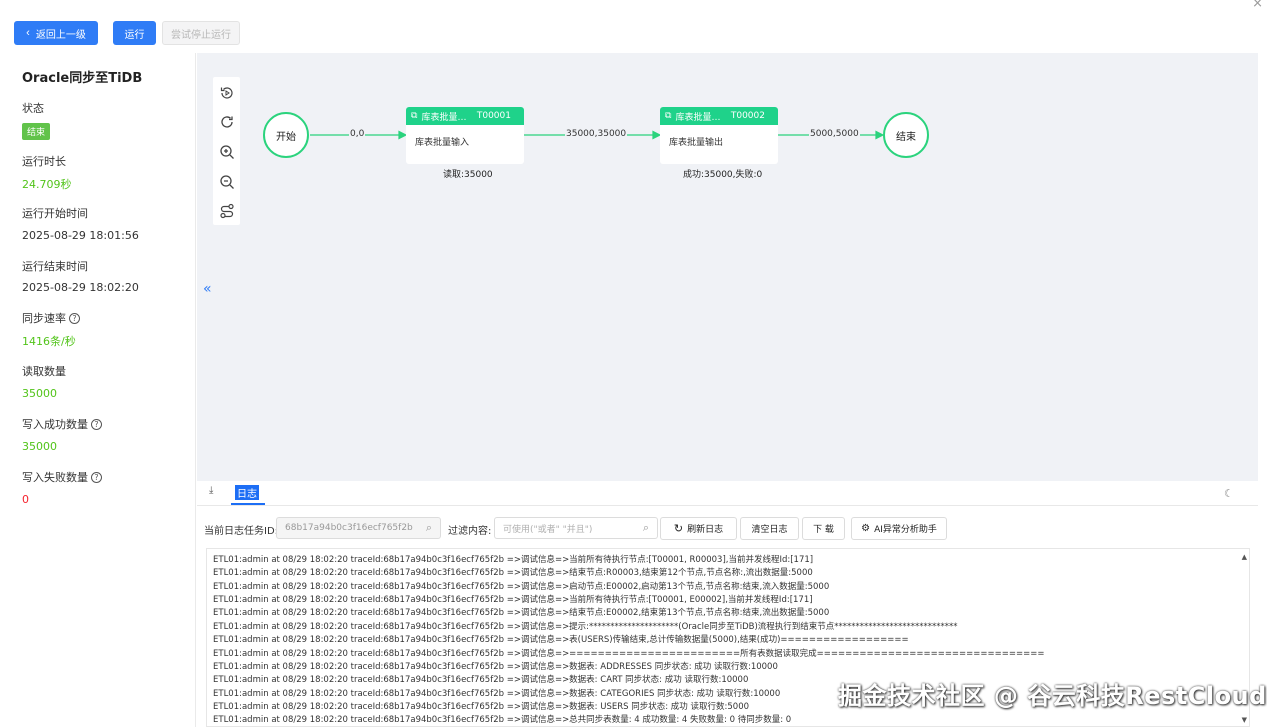  What do you see at coordinates (633, 26) in the screenshot?
I see `top-toolbar: ‹ 返回上一级 运行 尝试停止运行 ×` at bounding box center [633, 26].